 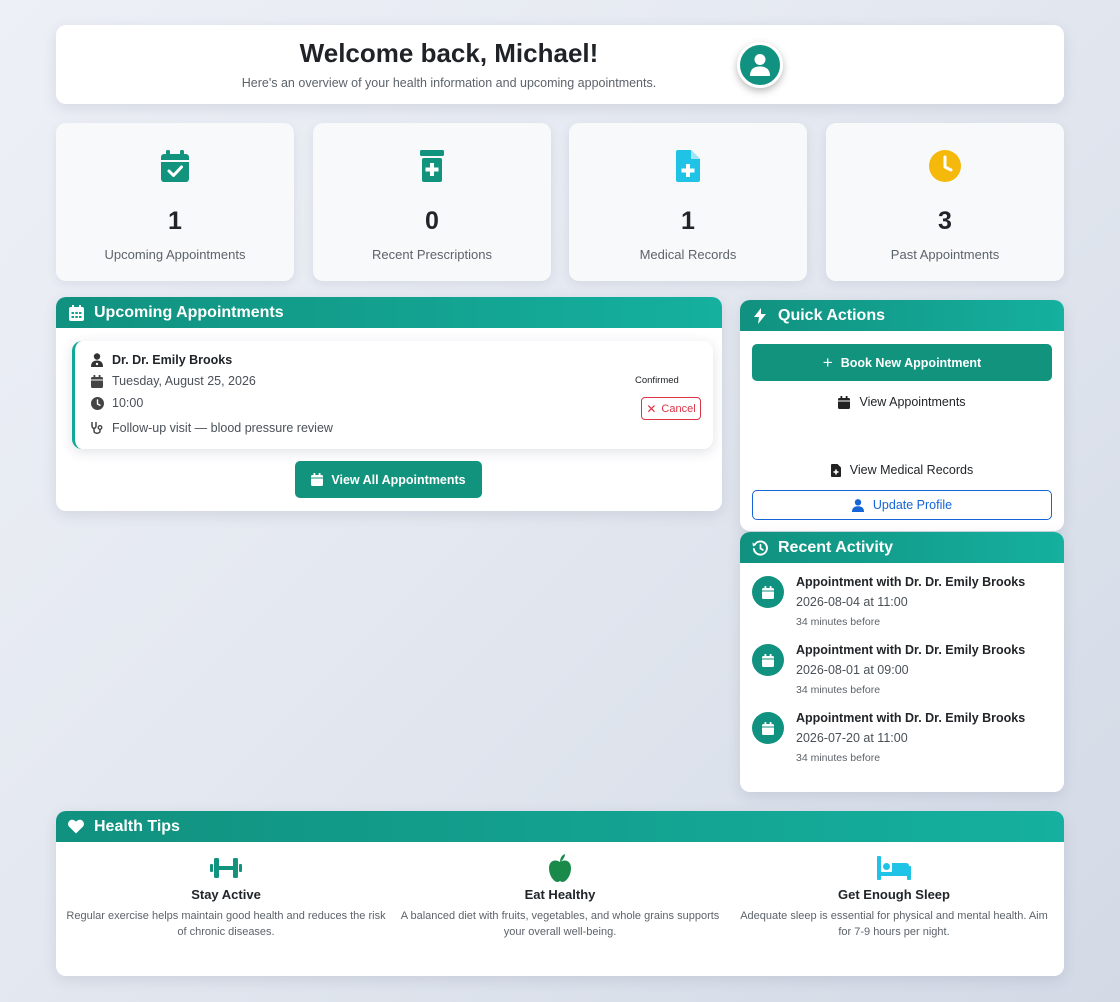 I want to click on history-icon, so click(x=760, y=547).